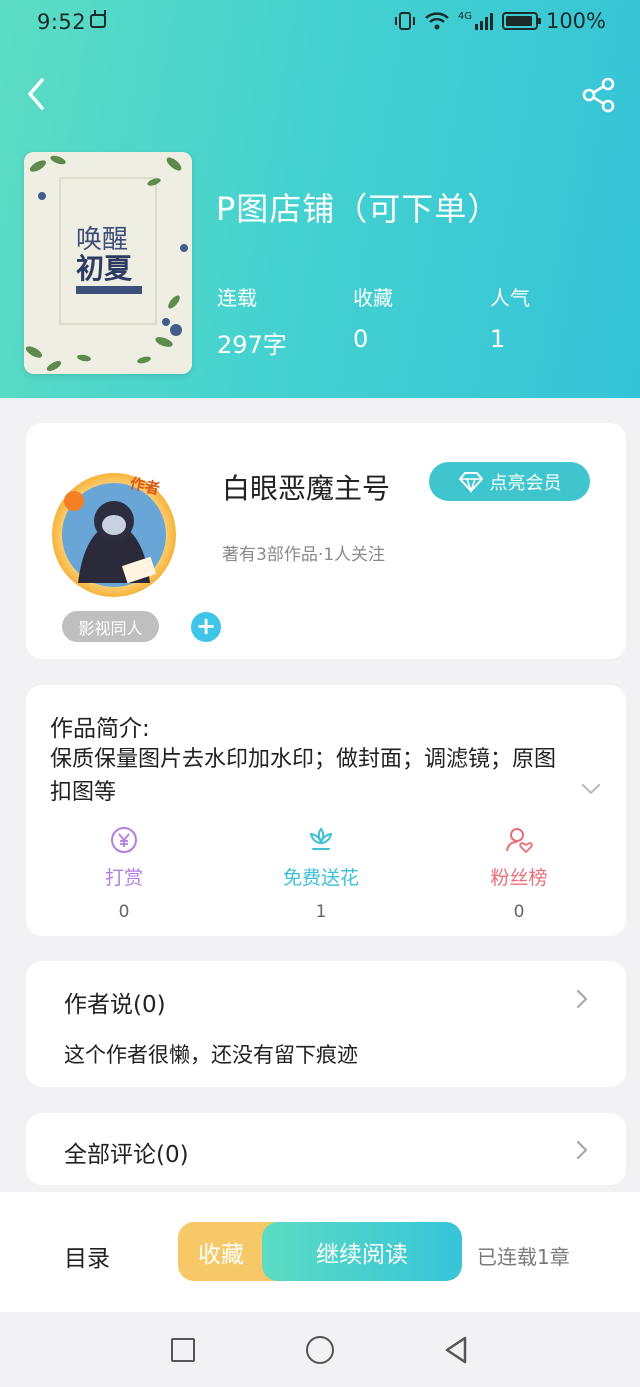 This screenshot has height=1387, width=640. What do you see at coordinates (358, 209) in the screenshot?
I see `book-title: P图店铺（可下单）` at bounding box center [358, 209].